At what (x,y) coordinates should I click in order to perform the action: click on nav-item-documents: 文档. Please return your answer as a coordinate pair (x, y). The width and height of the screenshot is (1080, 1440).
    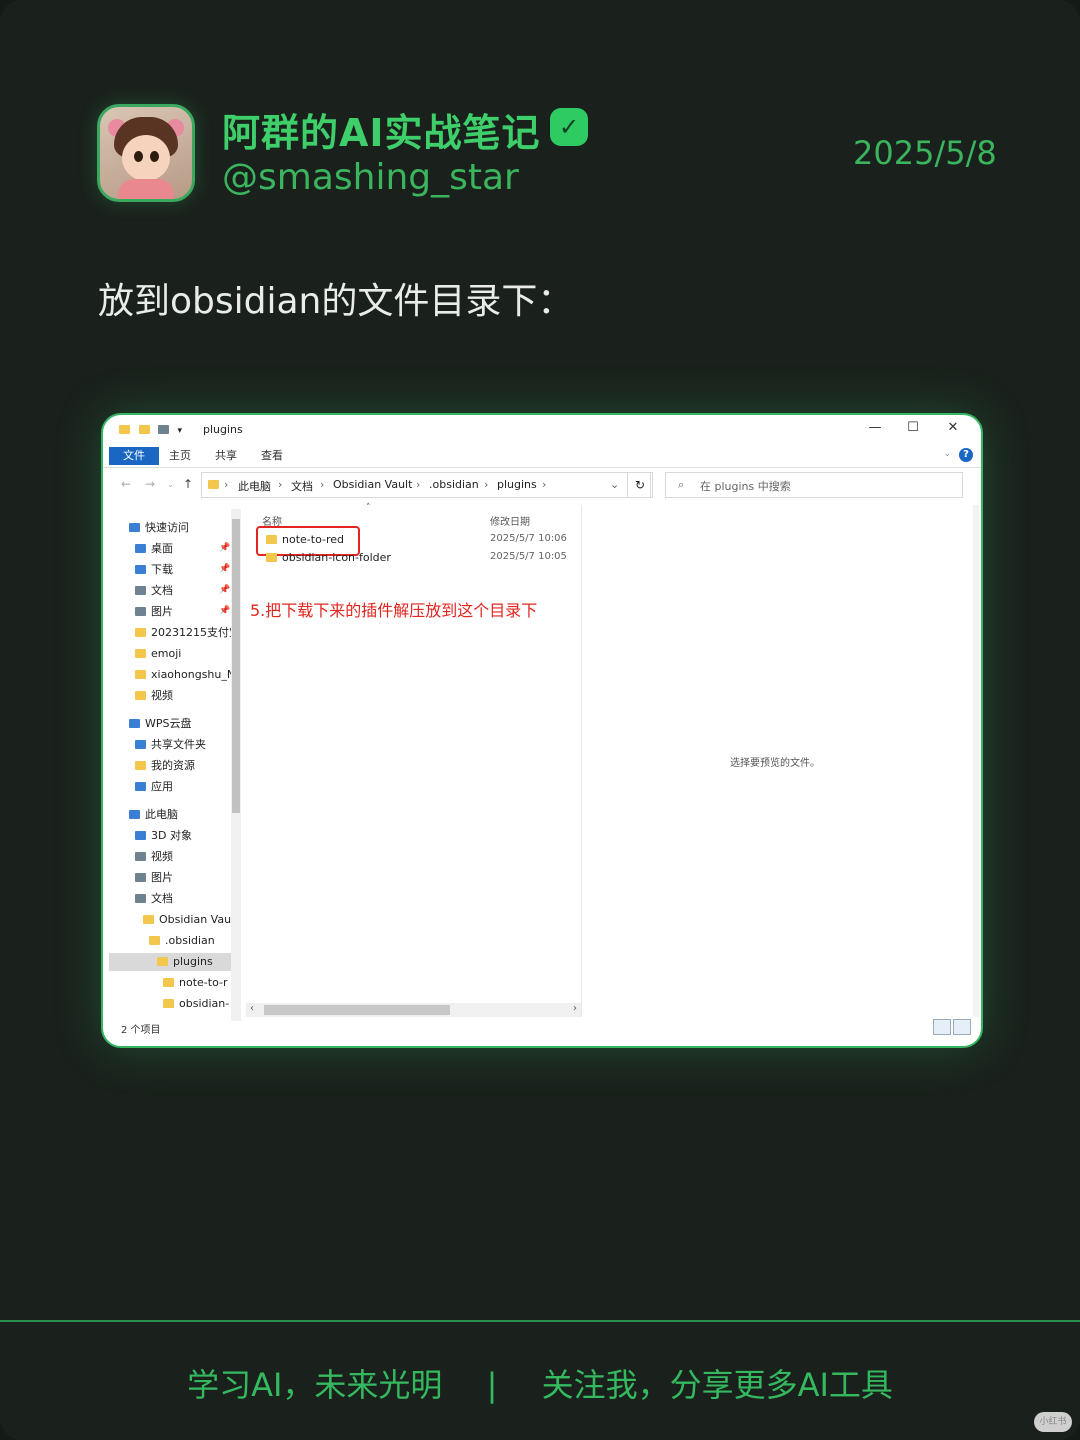
    Looking at the image, I should click on (154, 591).